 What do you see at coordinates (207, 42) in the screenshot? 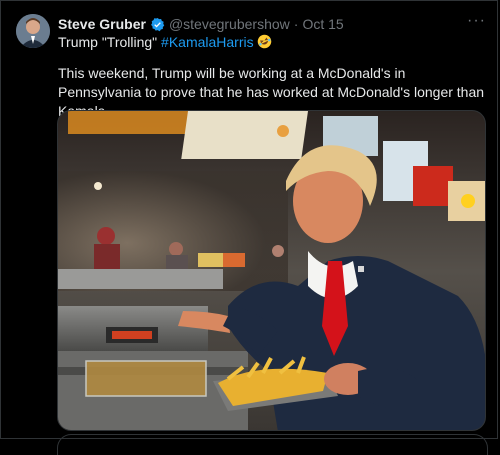
I see `hashtag-link: #KamalaHarris` at bounding box center [207, 42].